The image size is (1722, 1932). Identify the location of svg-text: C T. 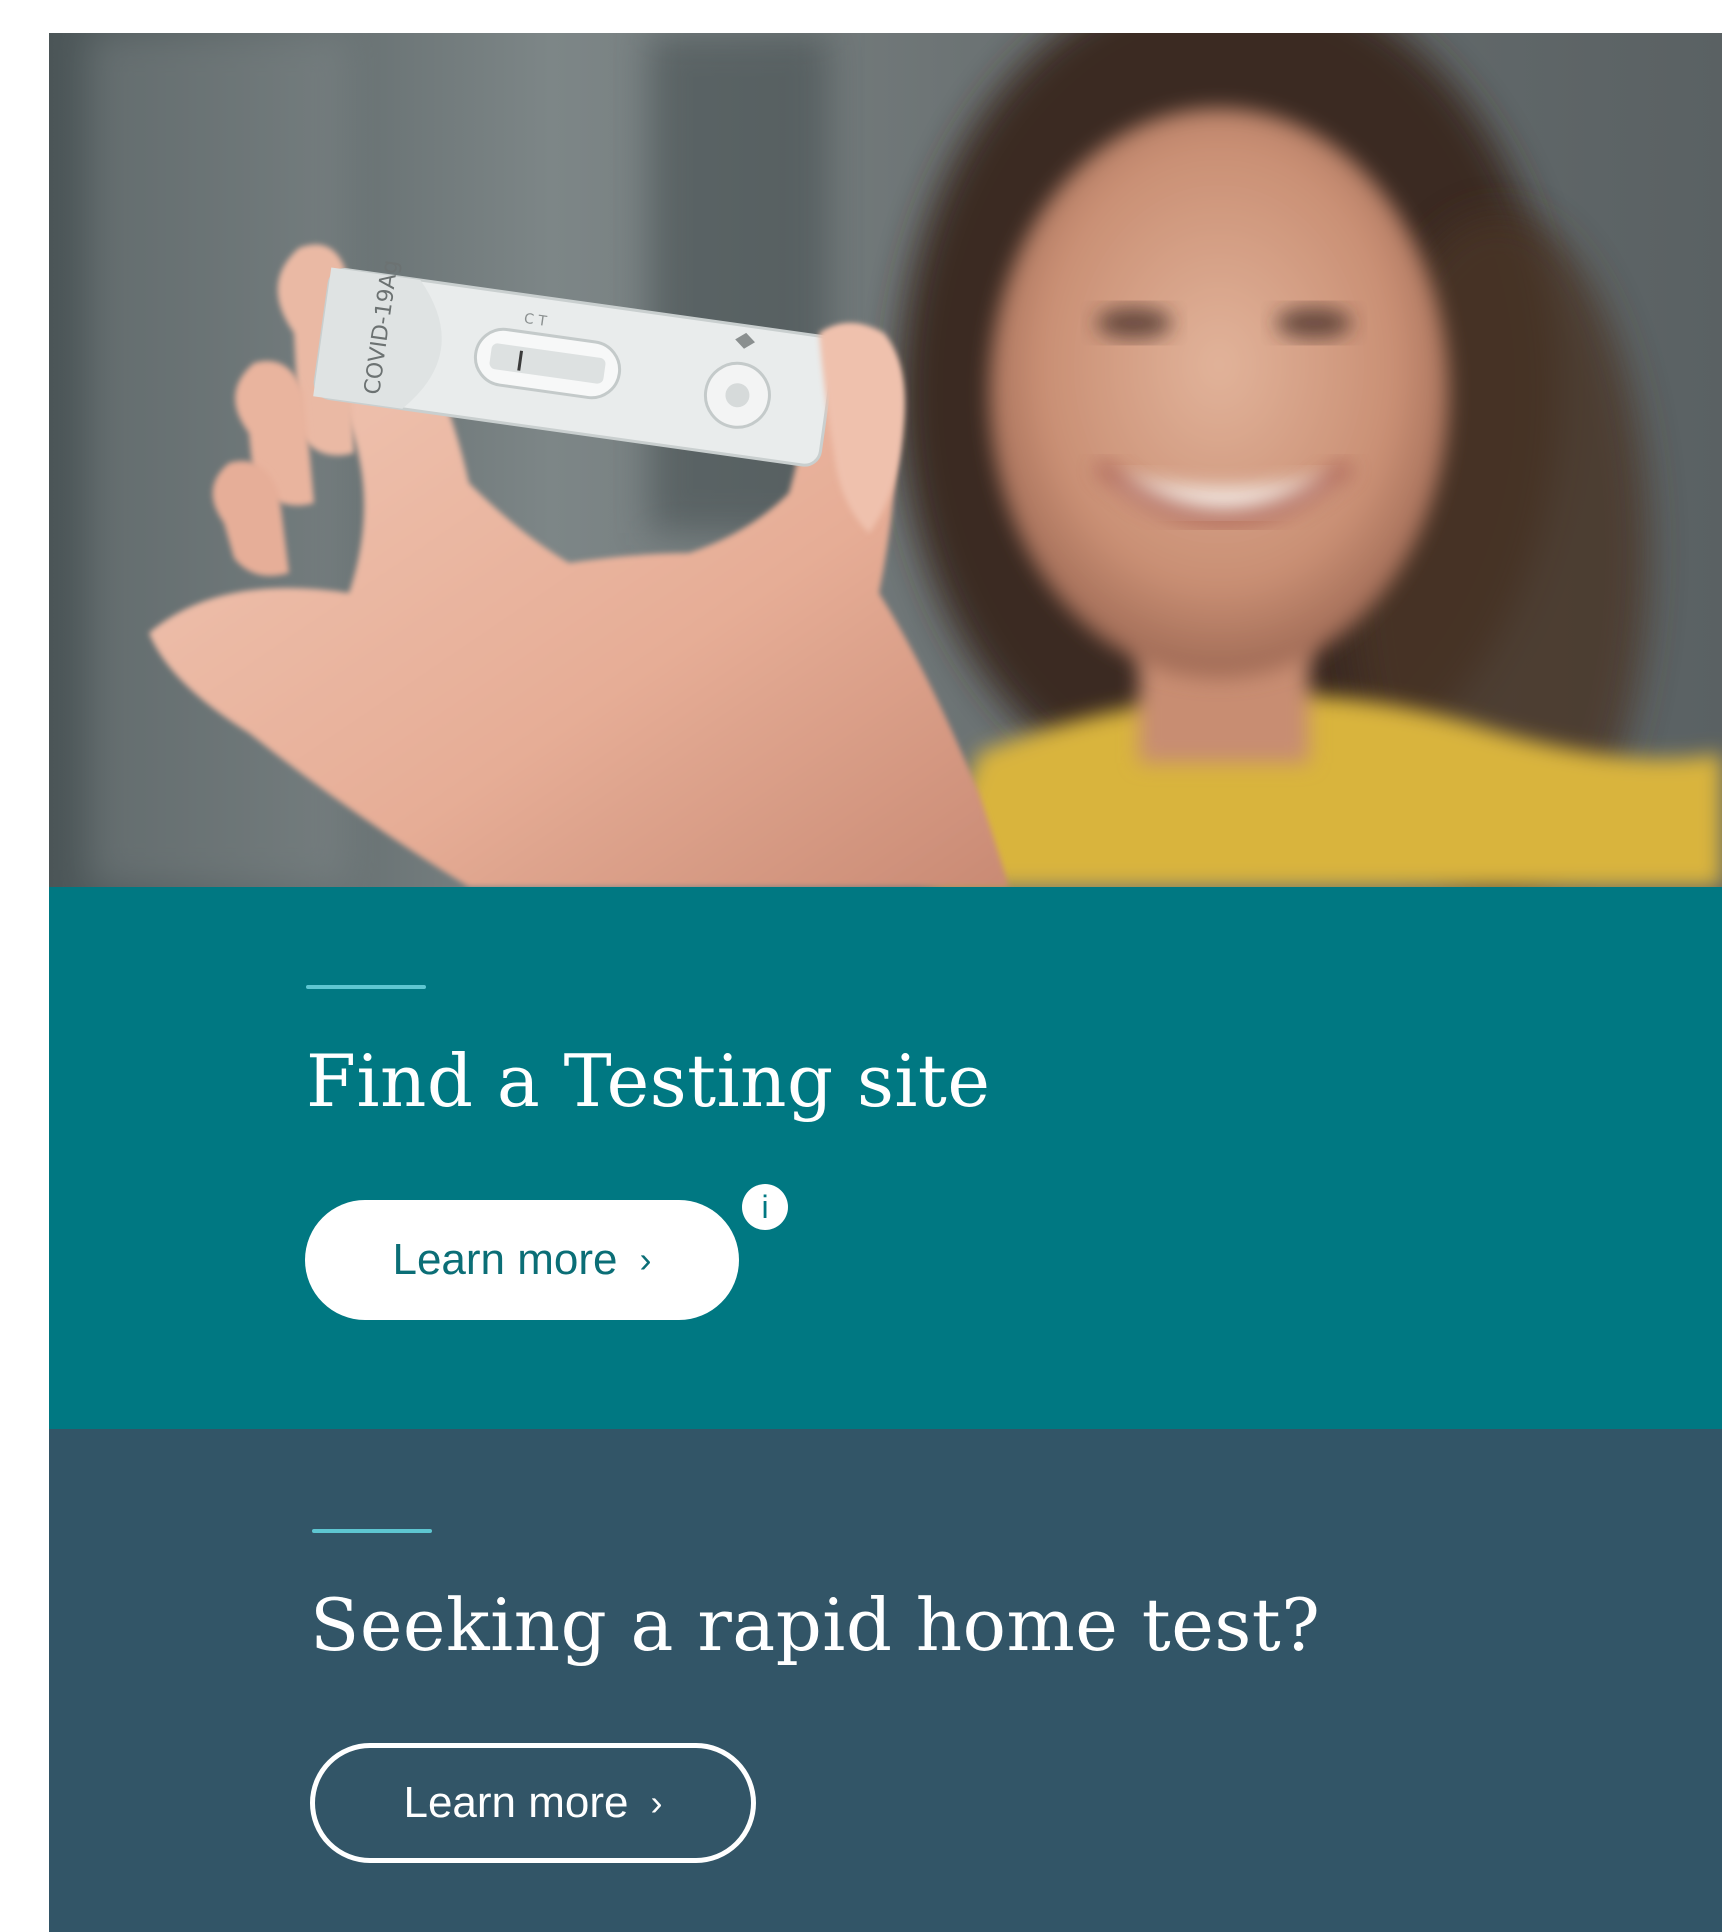
(535, 320).